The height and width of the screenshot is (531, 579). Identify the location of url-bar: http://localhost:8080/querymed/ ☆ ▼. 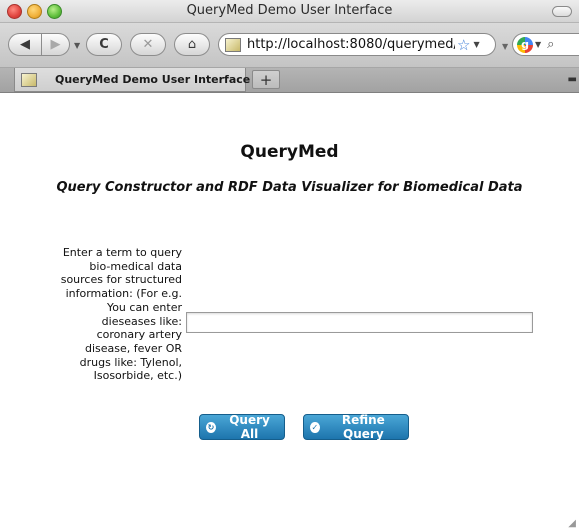
(357, 44).